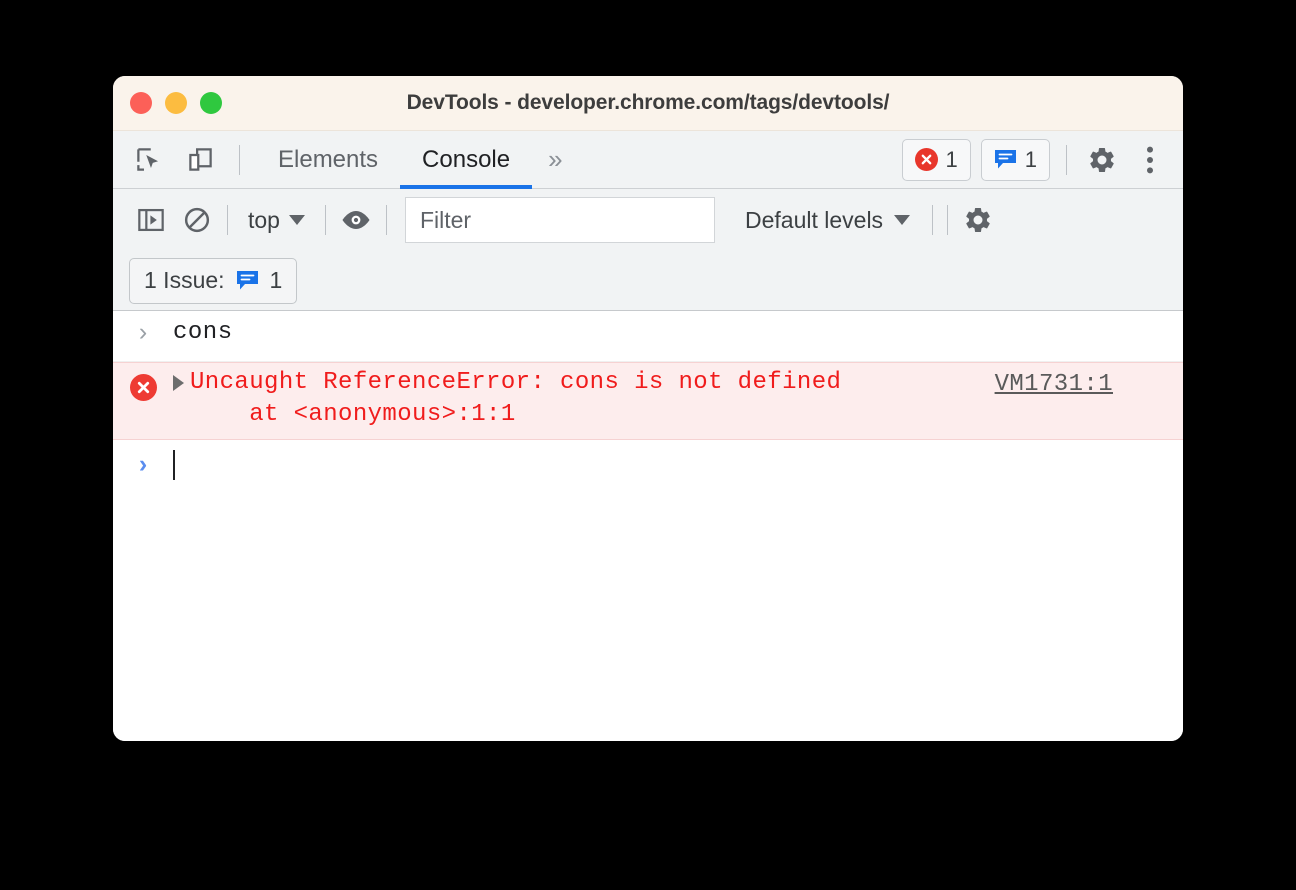 Image resolution: width=1296 pixels, height=890 pixels. I want to click on device-toolbar-icon, so click(200, 160).